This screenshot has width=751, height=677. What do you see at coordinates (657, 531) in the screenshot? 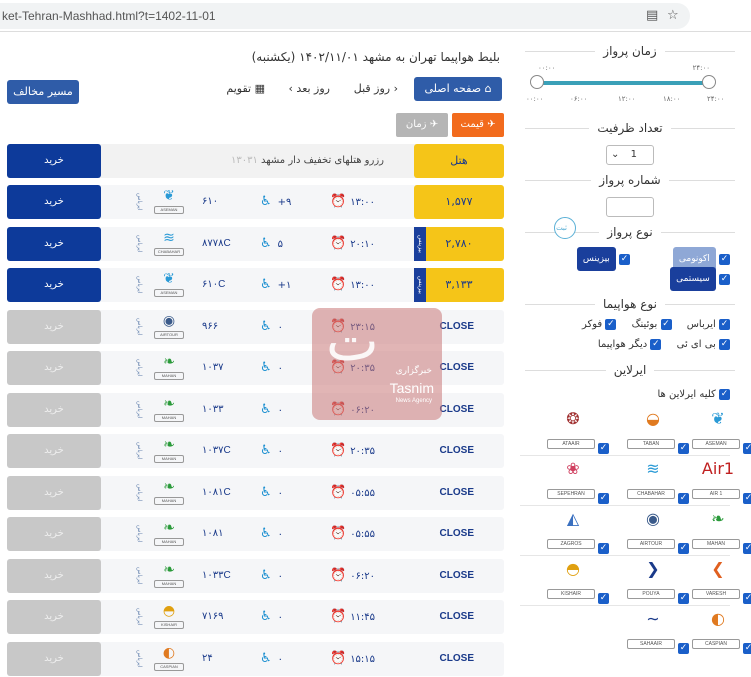
I see `airline-filter-item: ◉ AIRTOUR ✓` at bounding box center [657, 531].